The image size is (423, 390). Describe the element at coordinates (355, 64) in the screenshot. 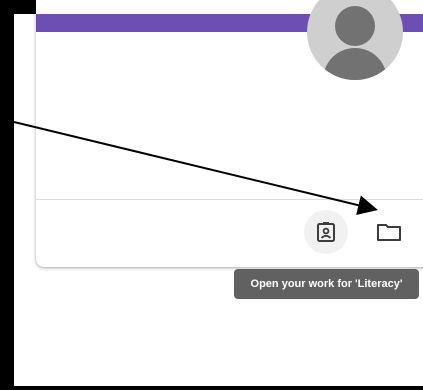

I see `avatar-body-icon` at that location.